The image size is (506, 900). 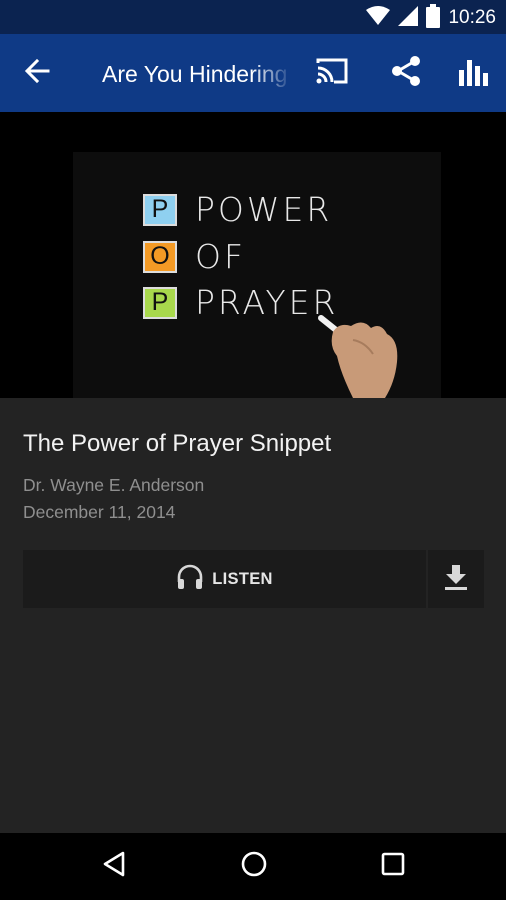 I want to click on nav-home-button, so click(x=254, y=866).